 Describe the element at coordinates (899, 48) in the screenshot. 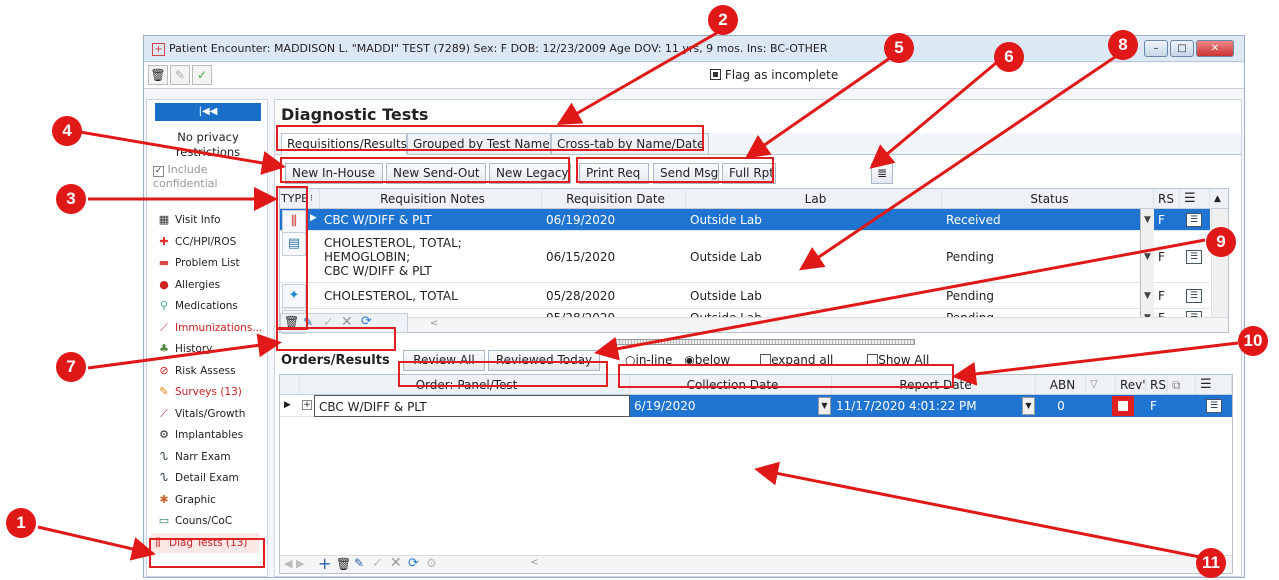

I see `callout-5: 5` at that location.